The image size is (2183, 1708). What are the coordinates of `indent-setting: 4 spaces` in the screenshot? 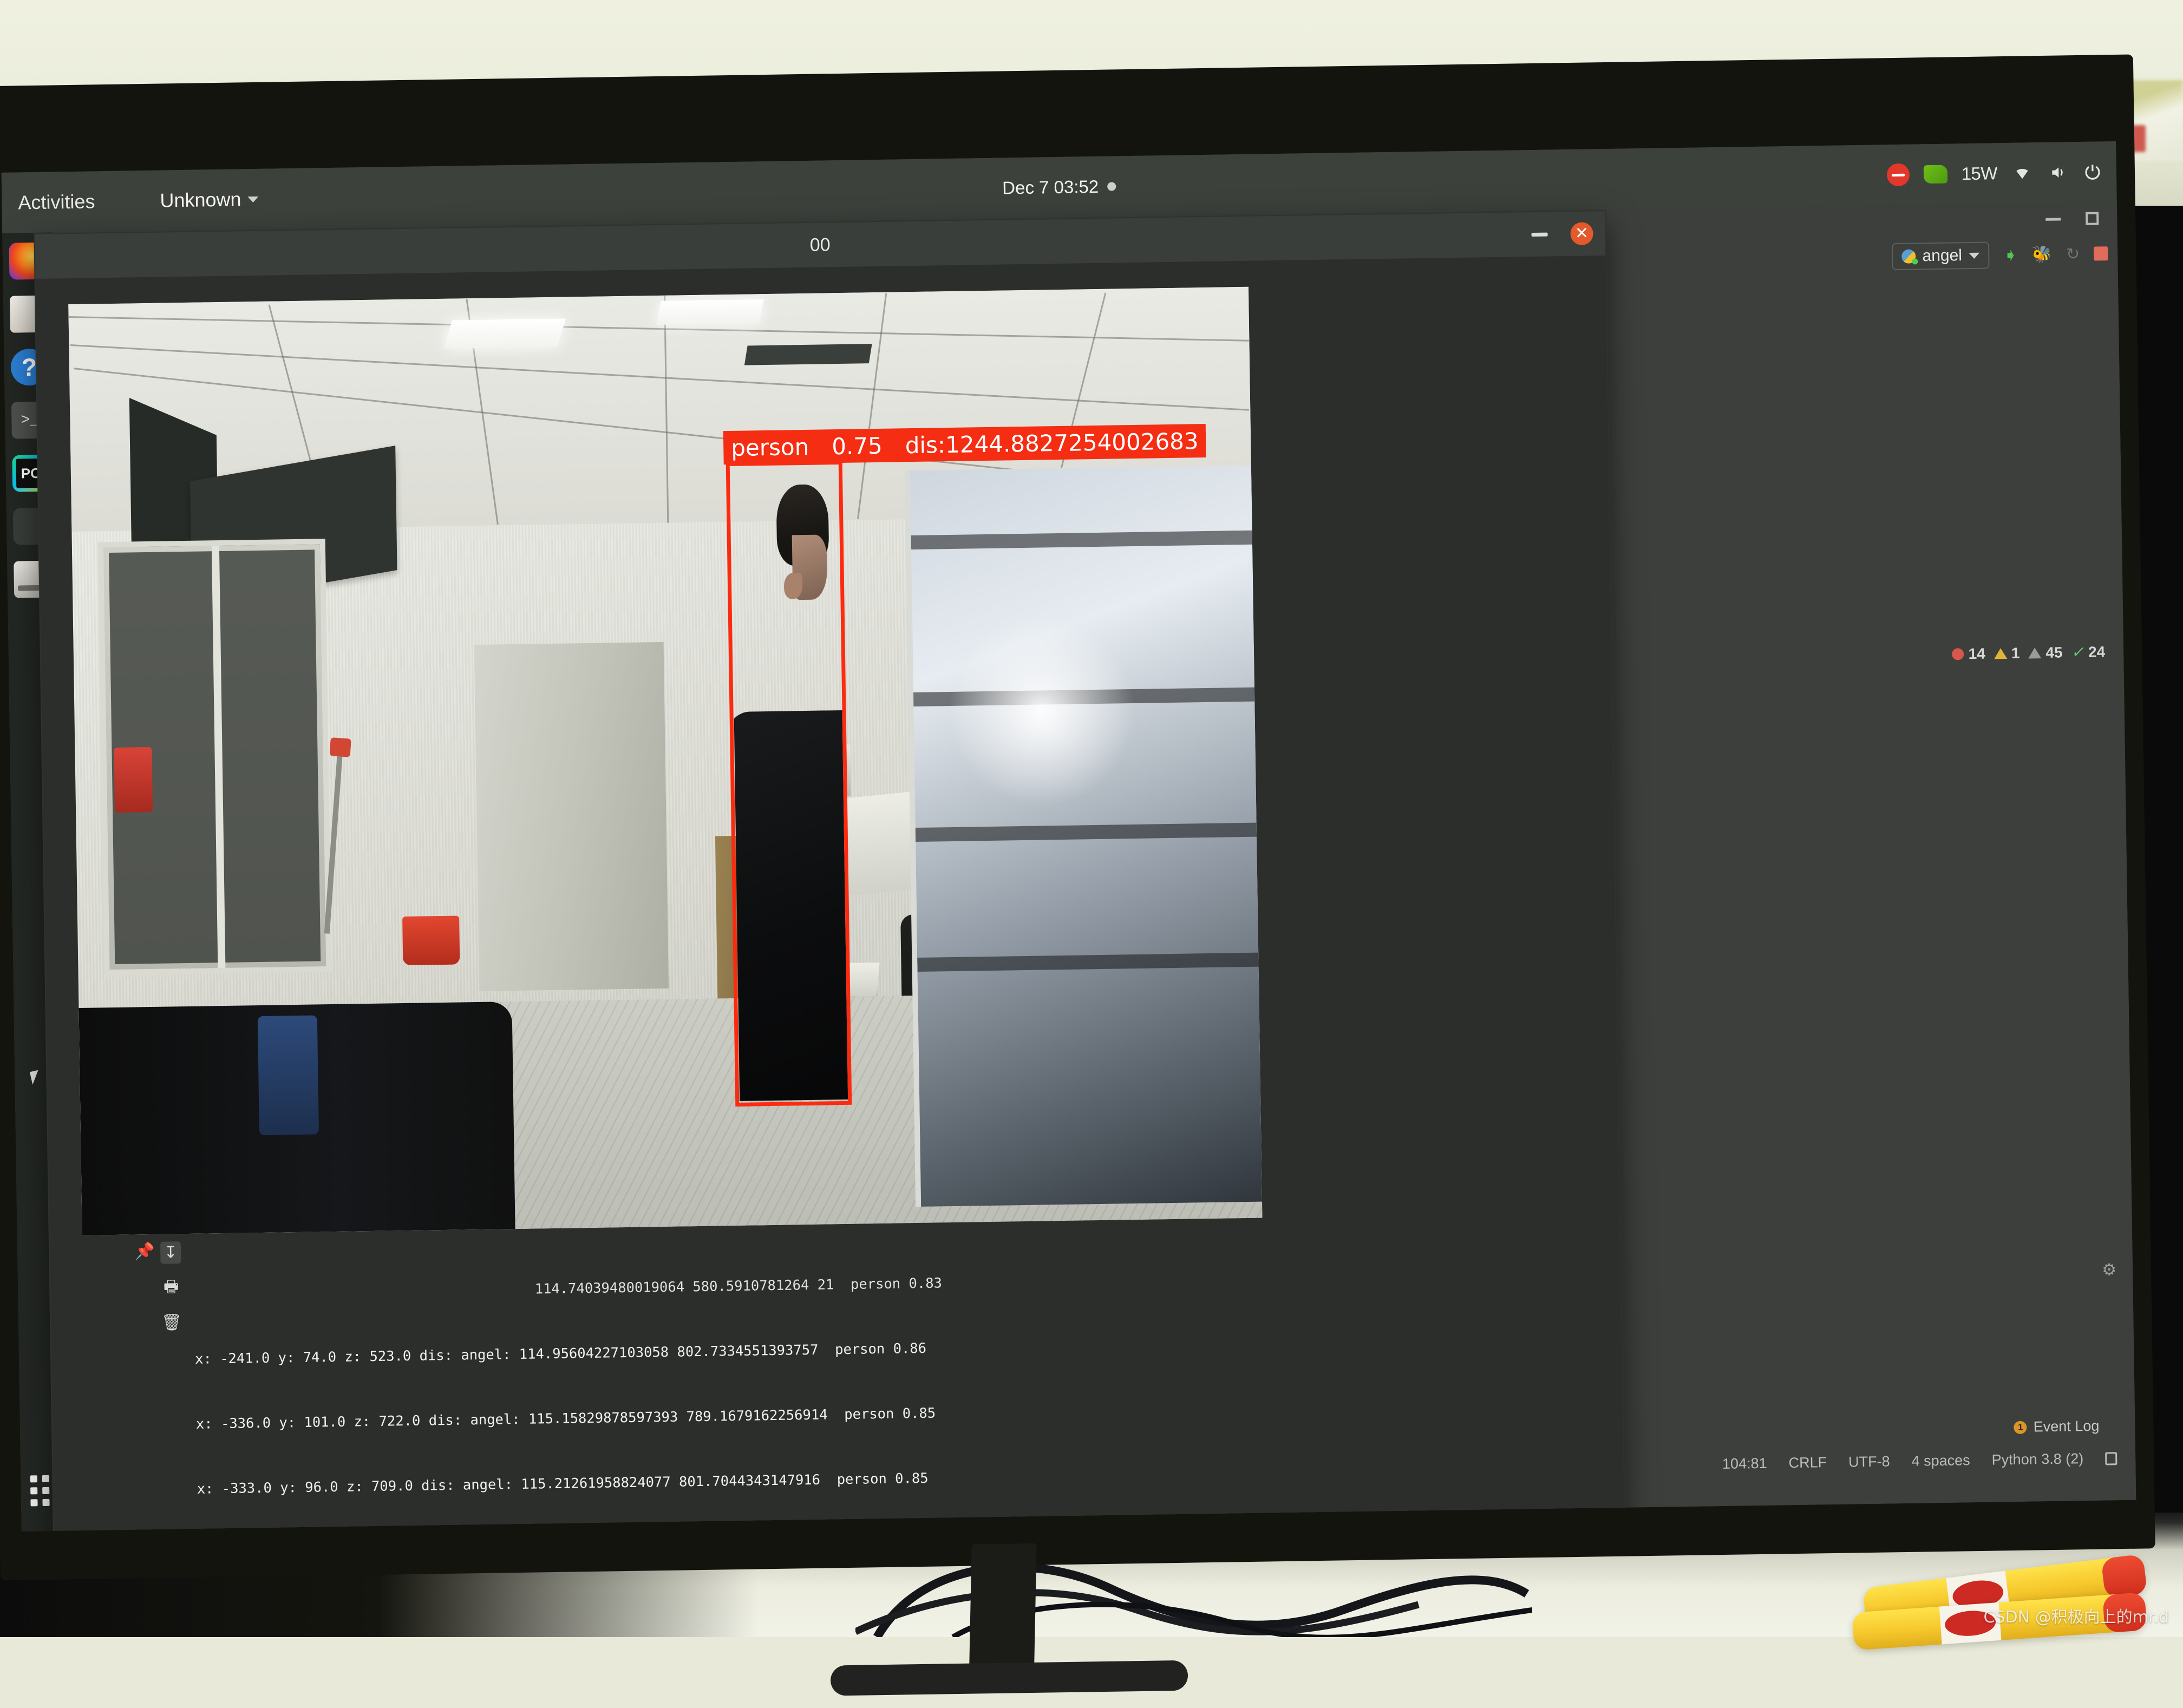 It's located at (1940, 1461).